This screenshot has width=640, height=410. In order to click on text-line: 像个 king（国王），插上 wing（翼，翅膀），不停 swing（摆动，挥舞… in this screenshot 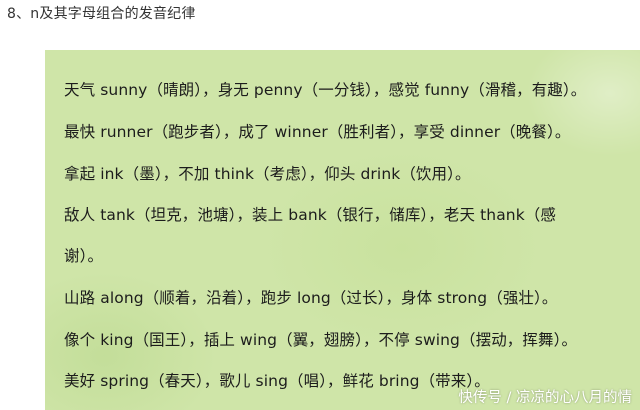, I will do `click(321, 340)`.